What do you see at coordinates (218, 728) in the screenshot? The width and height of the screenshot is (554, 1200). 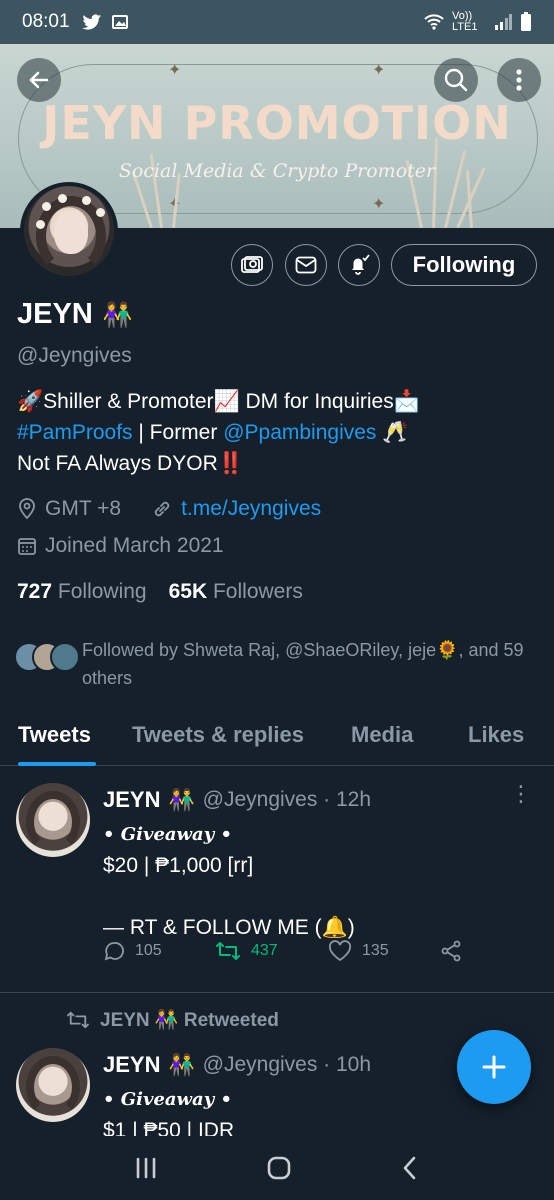 I see `tab-tweets-replies: Tweets & replies` at bounding box center [218, 728].